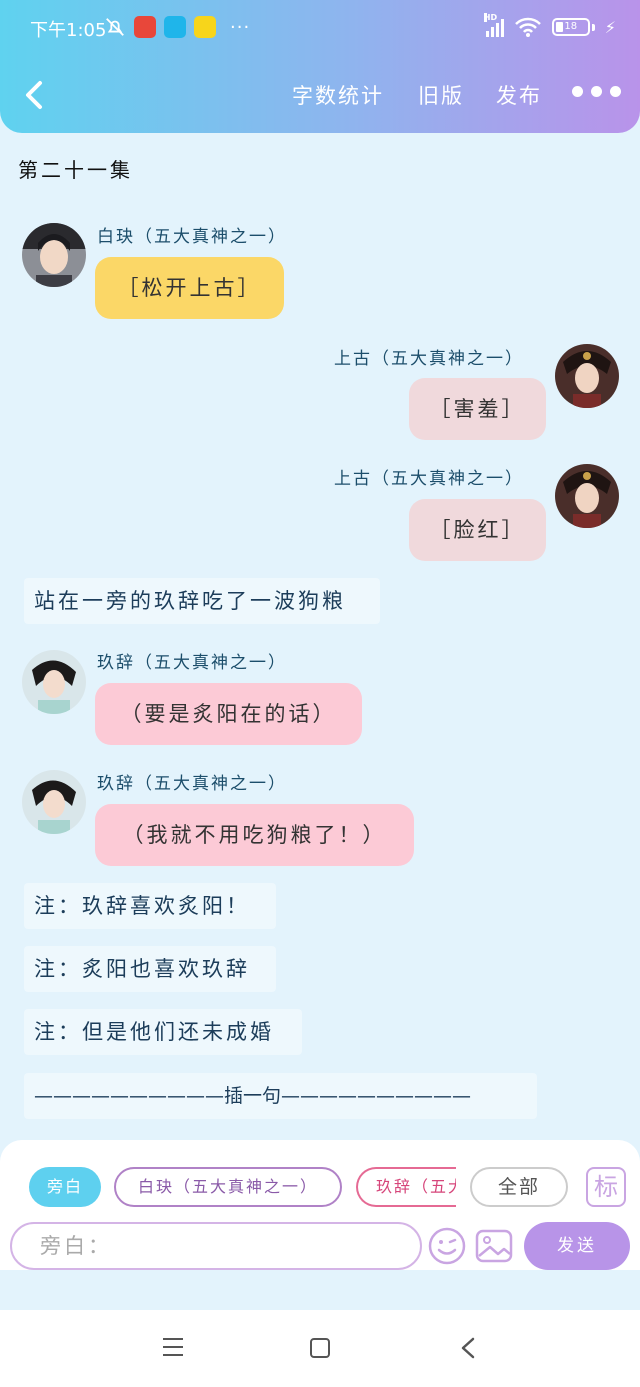  Describe the element at coordinates (115, 27) in the screenshot. I see `mute-bell-icon` at that location.